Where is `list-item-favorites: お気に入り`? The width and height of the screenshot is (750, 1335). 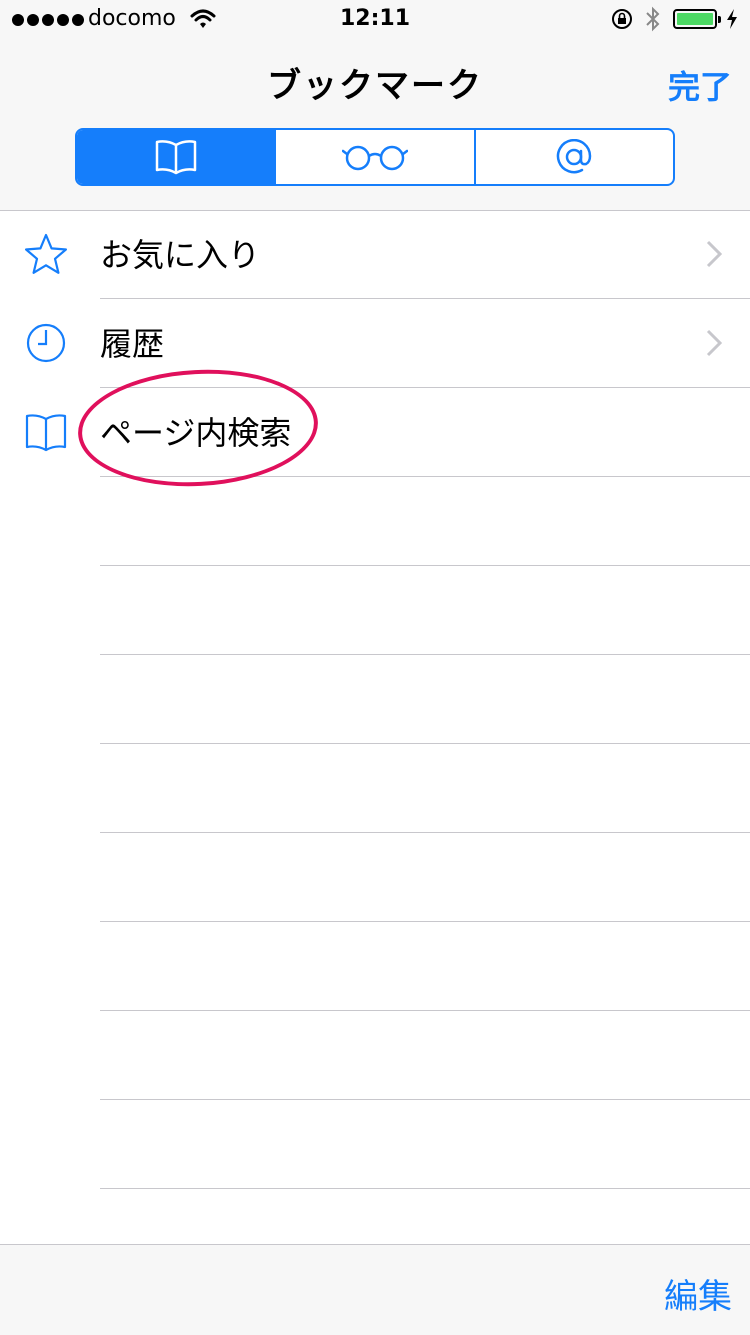
list-item-favorites: お気に入り is located at coordinates (387, 254).